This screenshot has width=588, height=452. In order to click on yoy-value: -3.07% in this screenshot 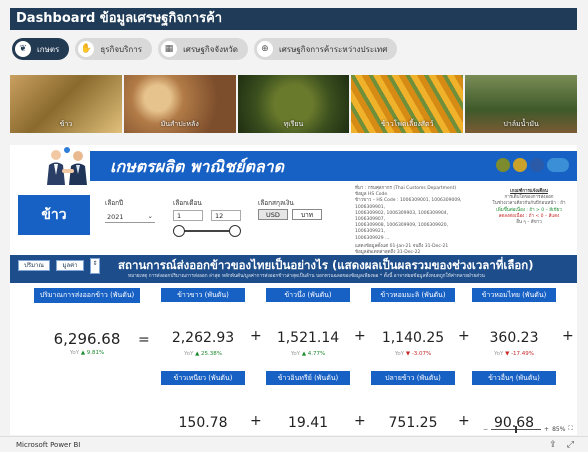, I will do `click(421, 354)`.